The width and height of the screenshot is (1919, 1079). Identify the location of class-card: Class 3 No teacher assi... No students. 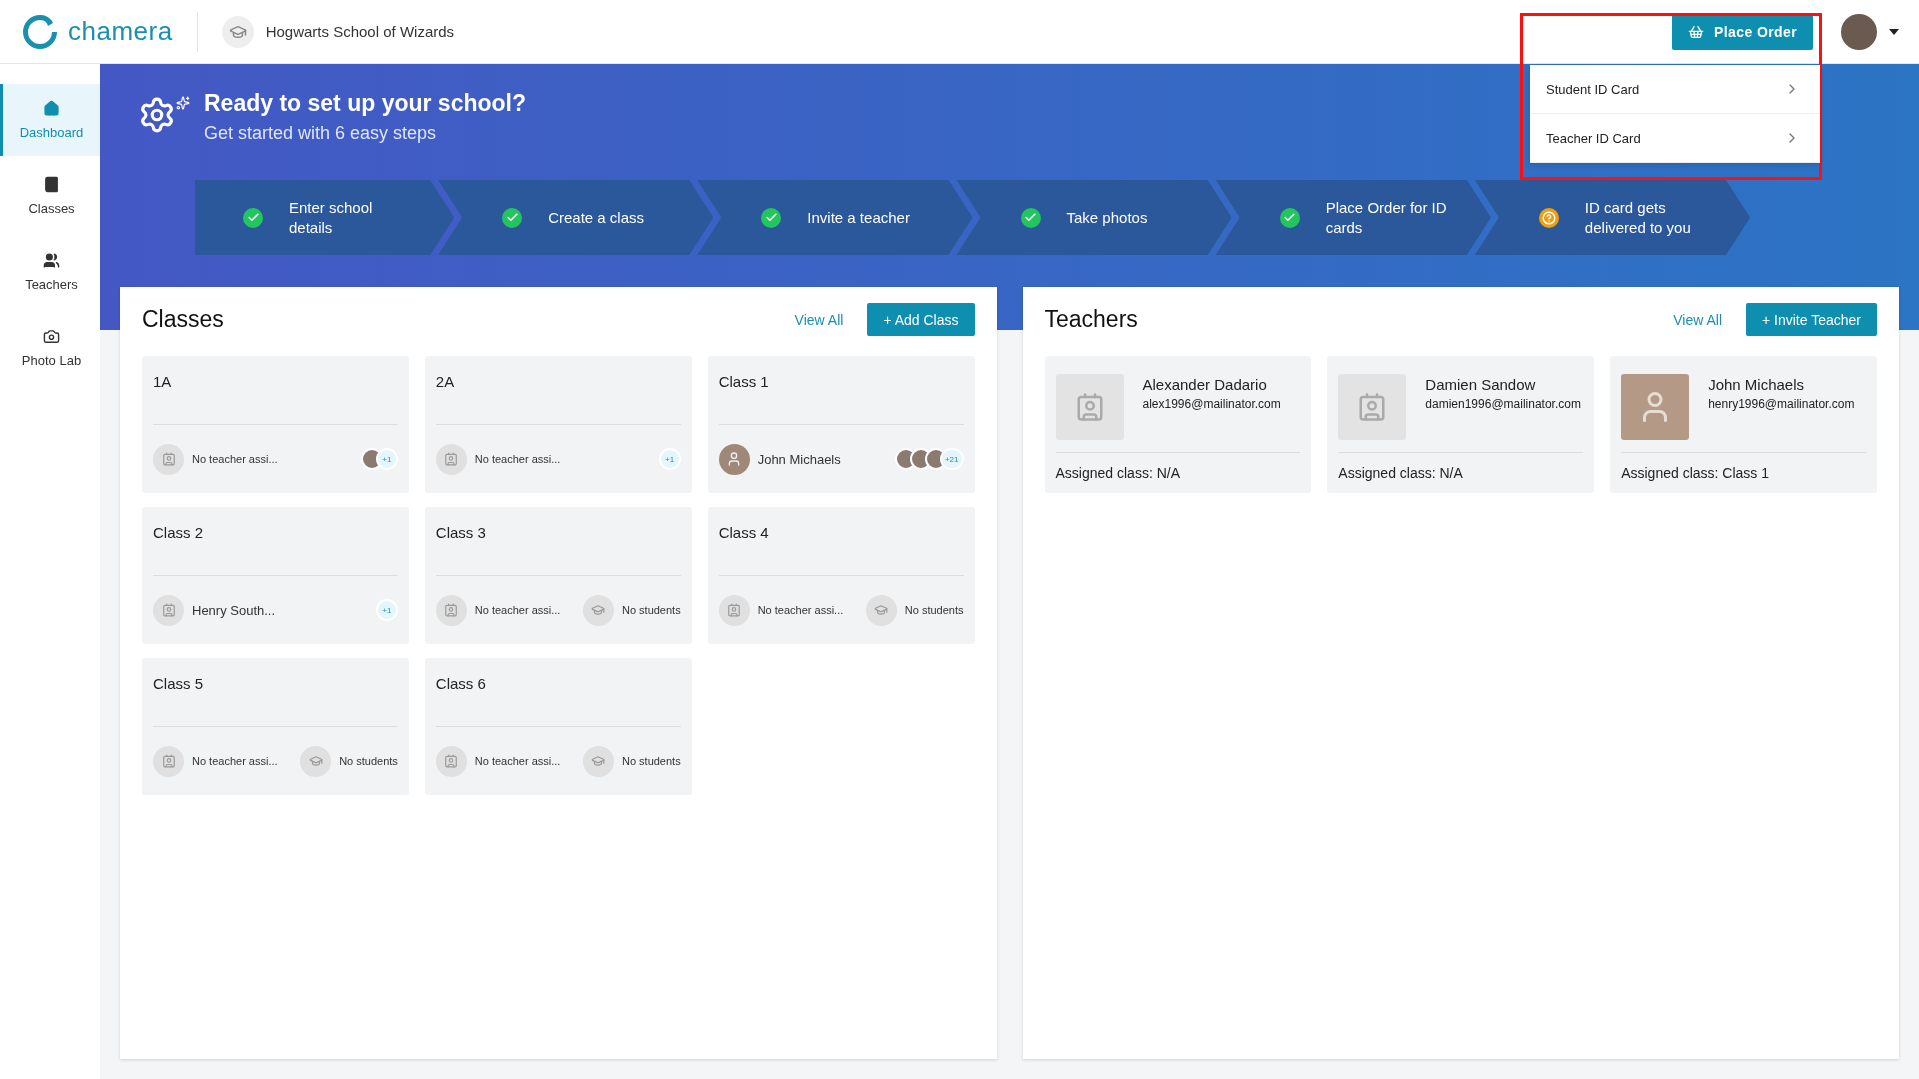
(558, 575).